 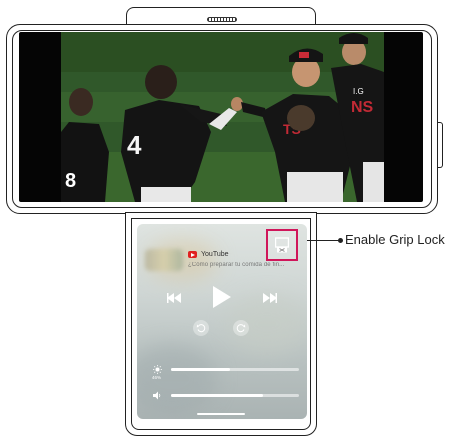 What do you see at coordinates (70, 181) in the screenshot?
I see `svg-text: 8` at bounding box center [70, 181].